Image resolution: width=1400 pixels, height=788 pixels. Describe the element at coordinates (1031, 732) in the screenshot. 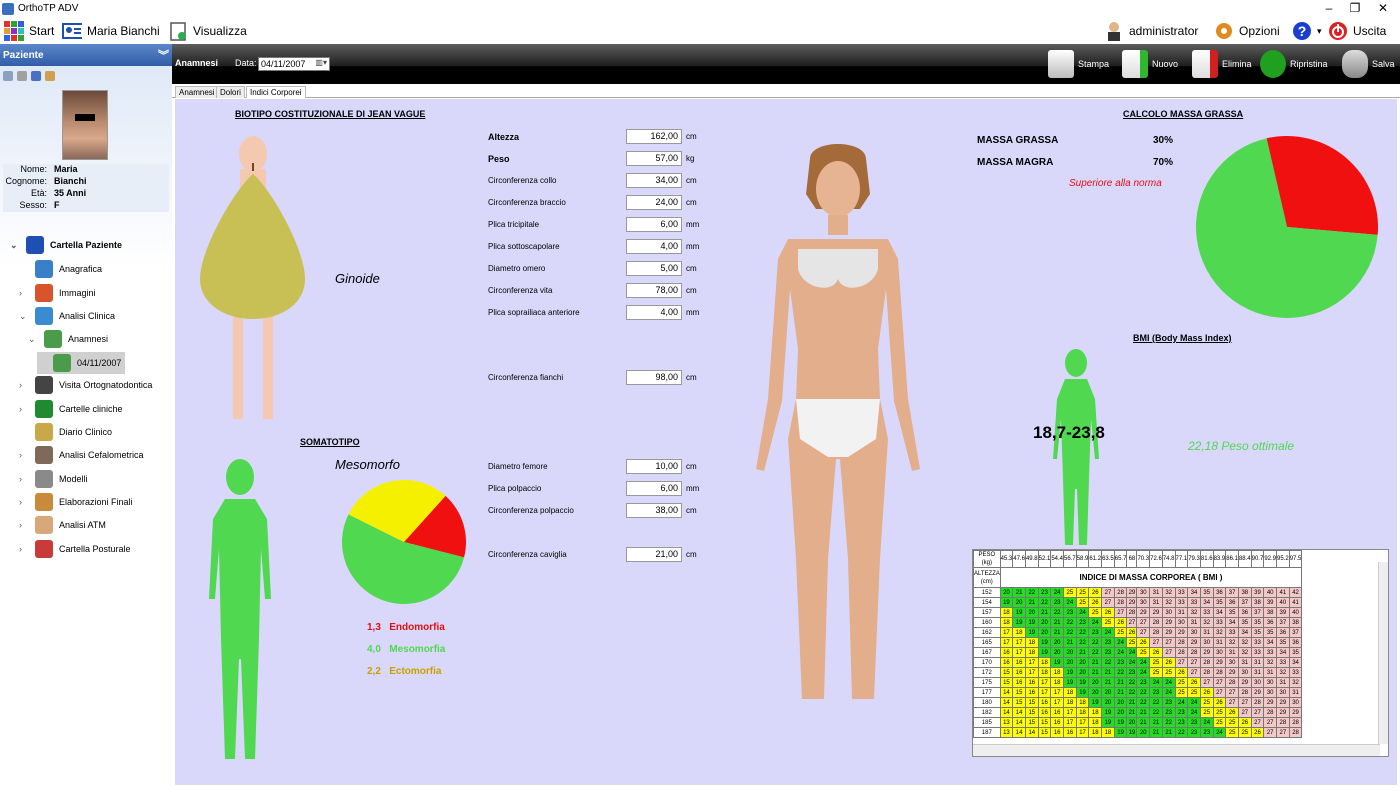

I see `bmi-cell: 14` at that location.